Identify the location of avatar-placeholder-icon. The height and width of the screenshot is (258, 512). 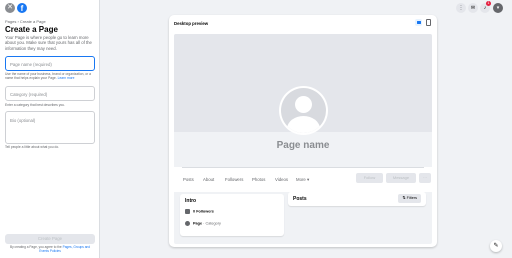
(303, 110).